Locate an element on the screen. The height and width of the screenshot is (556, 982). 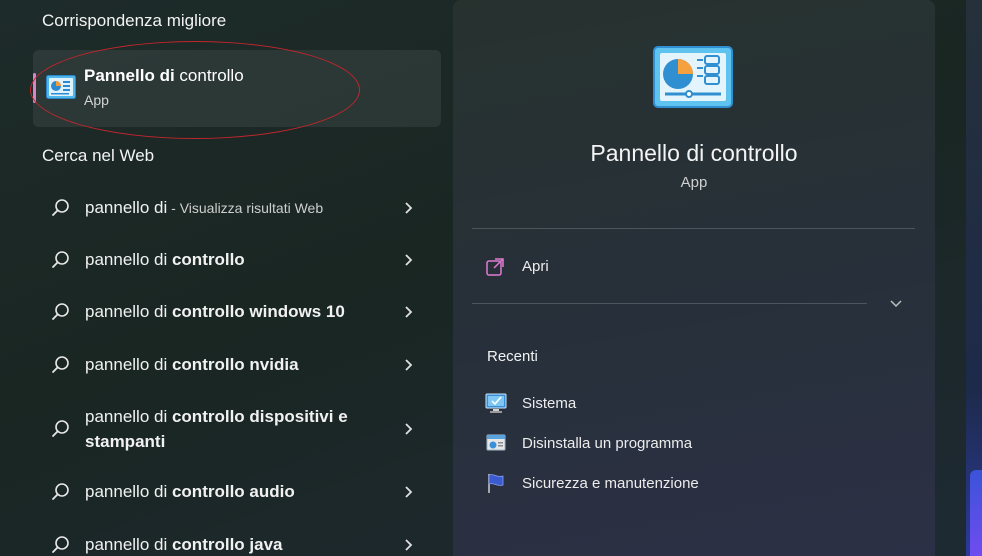
desktop-background-edge is located at coordinates (974, 278).